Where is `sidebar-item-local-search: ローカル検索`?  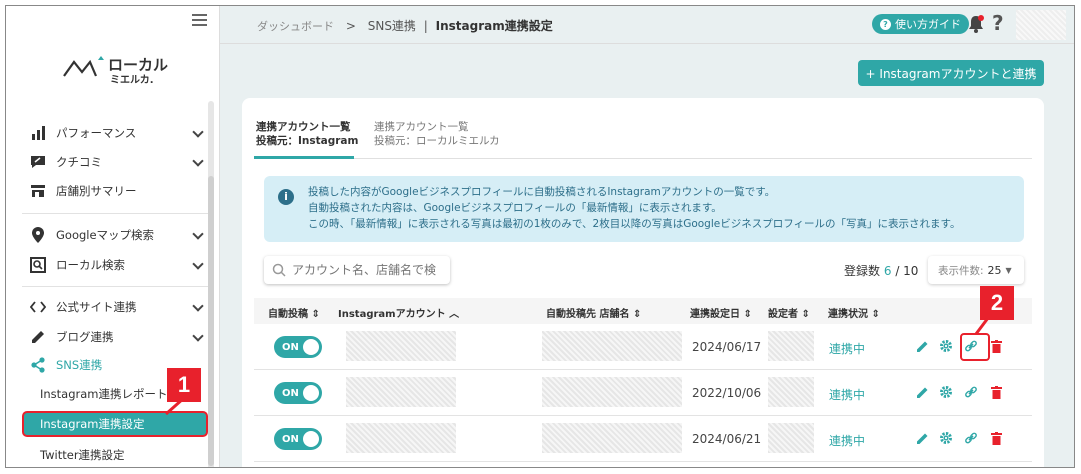
sidebar-item-local-search: ローカル検索 is located at coordinates (106, 265).